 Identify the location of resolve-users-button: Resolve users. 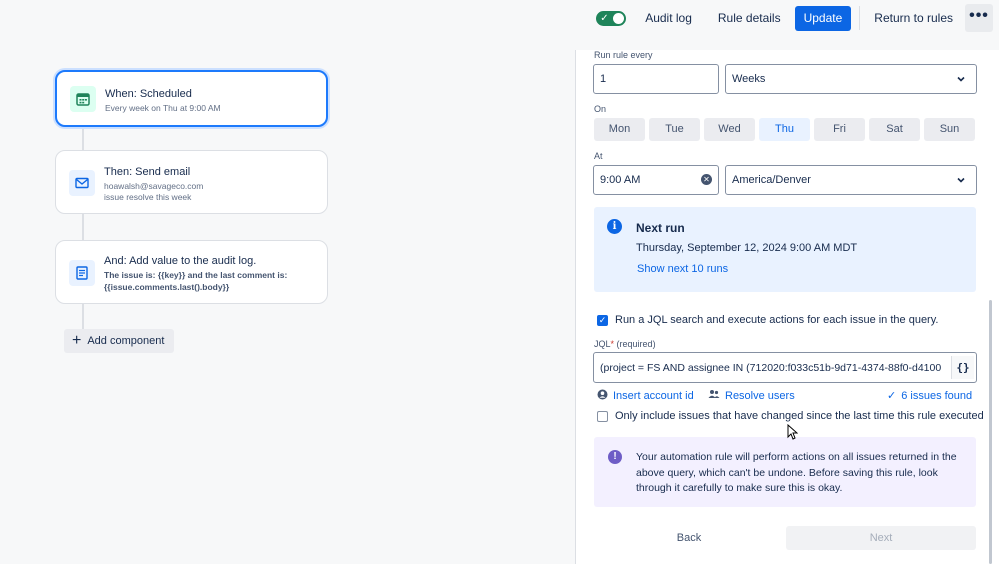
(751, 395).